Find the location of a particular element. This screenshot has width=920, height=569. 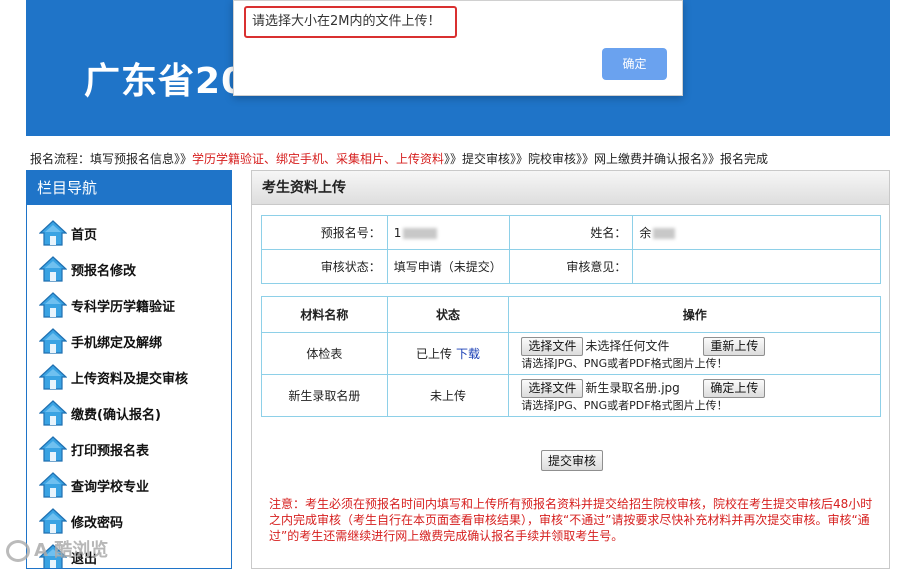

watermark-logo-icon is located at coordinates (18, 551).